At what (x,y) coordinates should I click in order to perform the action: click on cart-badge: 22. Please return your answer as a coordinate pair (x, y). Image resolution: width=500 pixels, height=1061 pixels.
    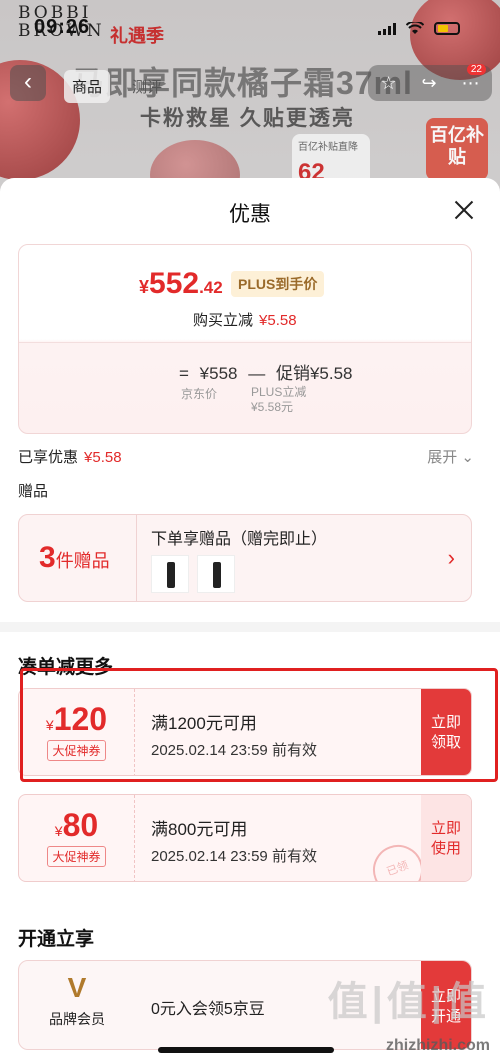
    Looking at the image, I should click on (476, 69).